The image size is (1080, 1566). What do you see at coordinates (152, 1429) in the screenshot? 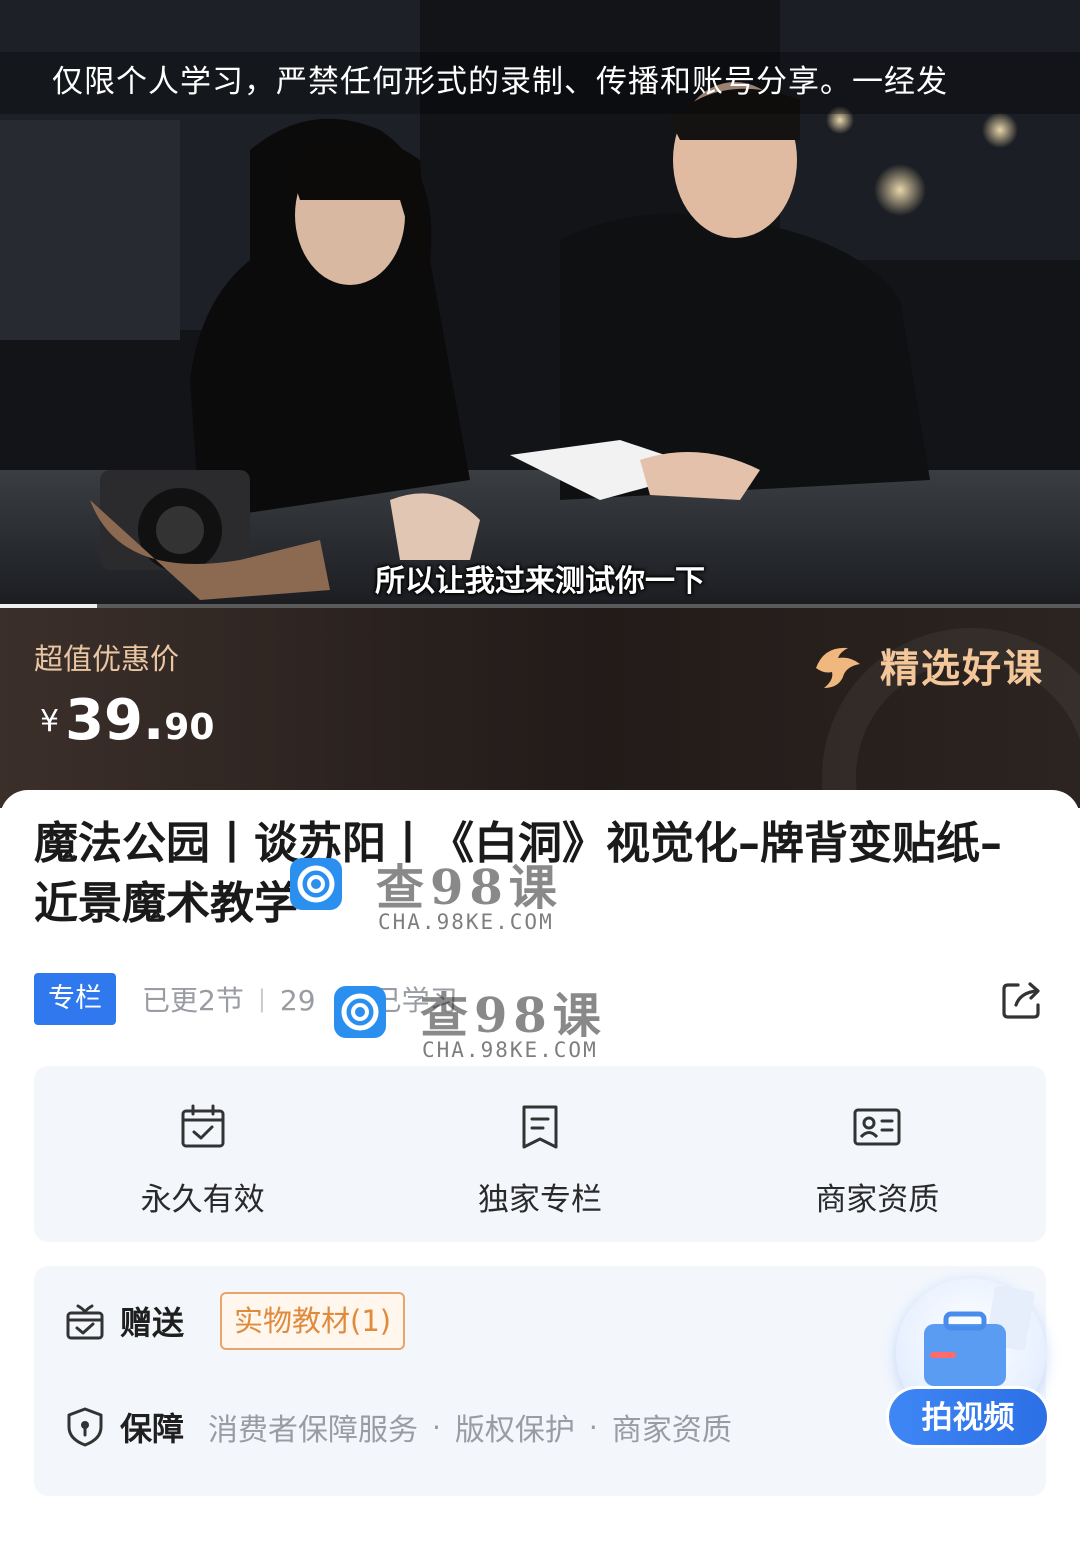
I see `guarantee-label: 保障` at bounding box center [152, 1429].